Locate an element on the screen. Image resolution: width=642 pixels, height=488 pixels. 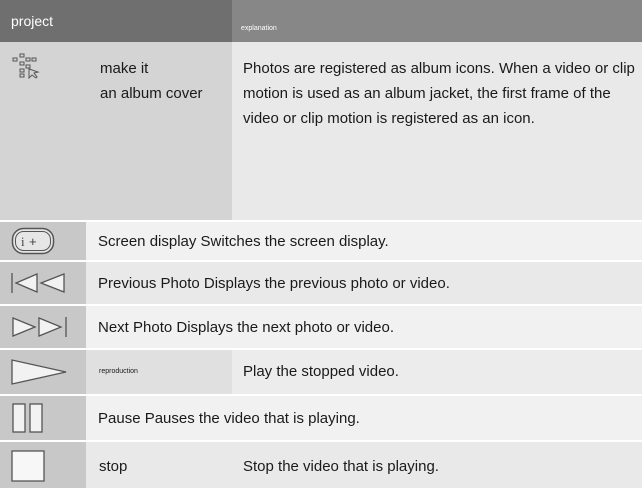
play-icon is located at coordinates (40, 372).